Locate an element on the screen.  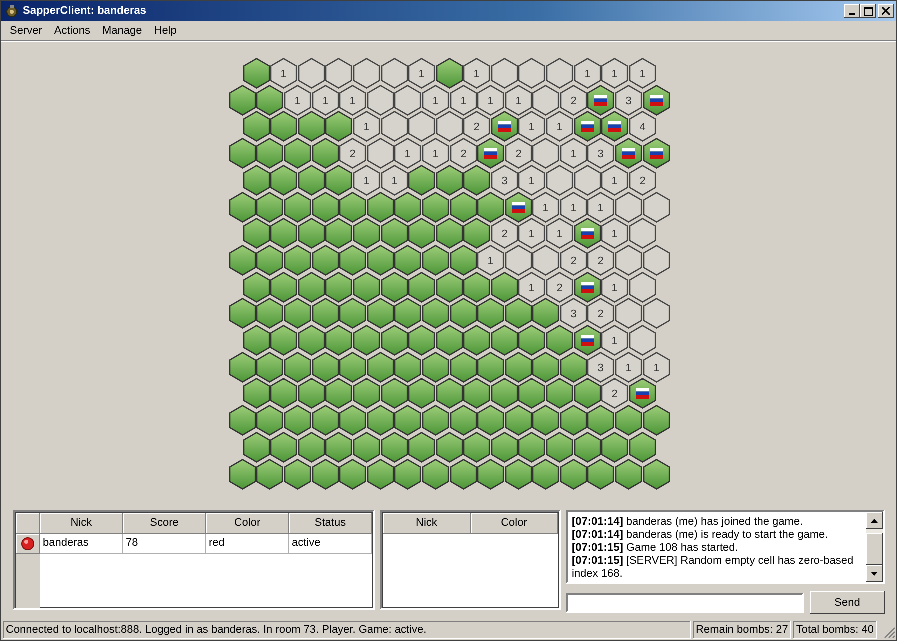
close-button is located at coordinates (886, 11).